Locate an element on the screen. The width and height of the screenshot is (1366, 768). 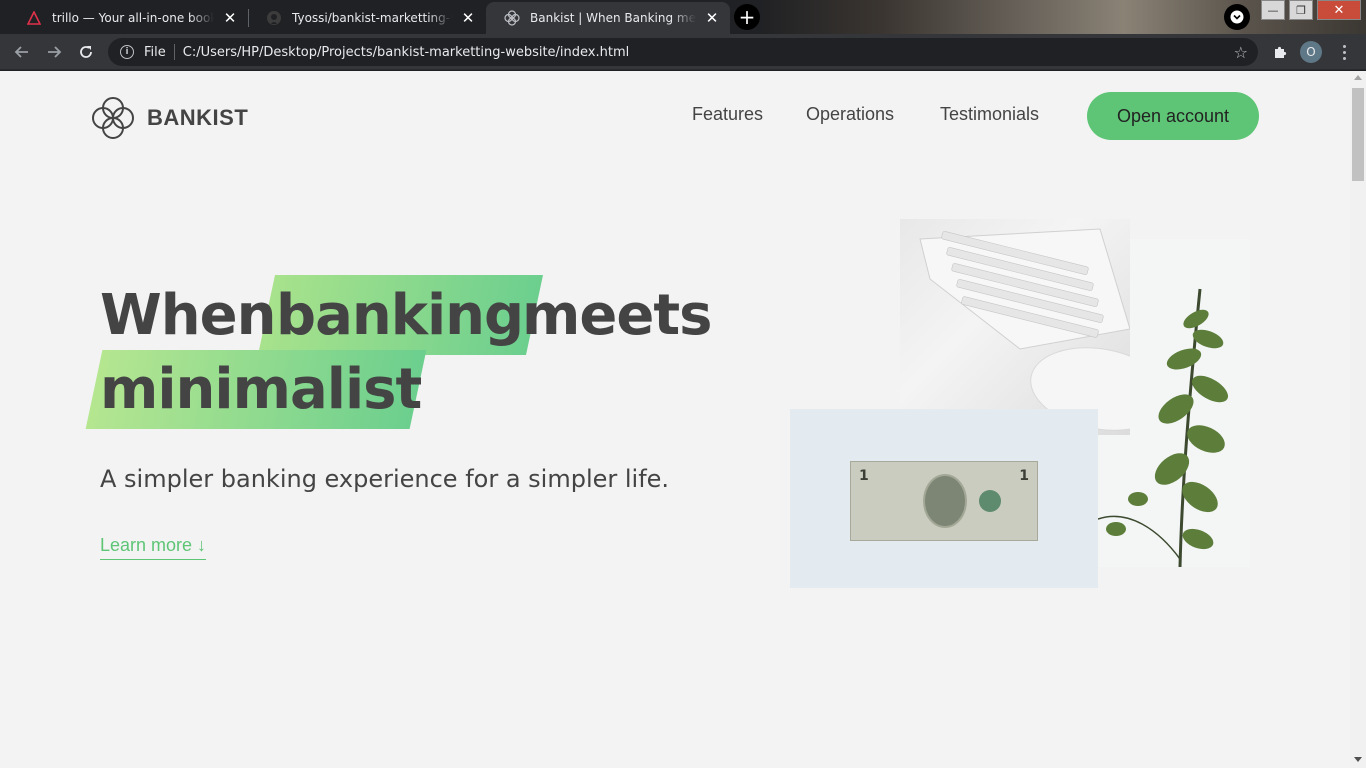
hero-title-word: When is located at coordinates (188, 315).